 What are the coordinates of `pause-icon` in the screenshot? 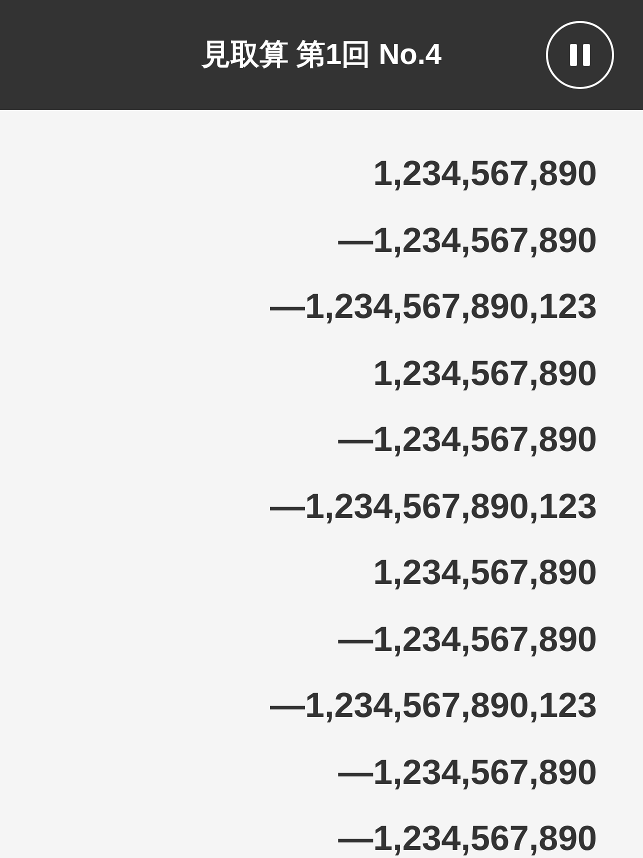 It's located at (580, 55).